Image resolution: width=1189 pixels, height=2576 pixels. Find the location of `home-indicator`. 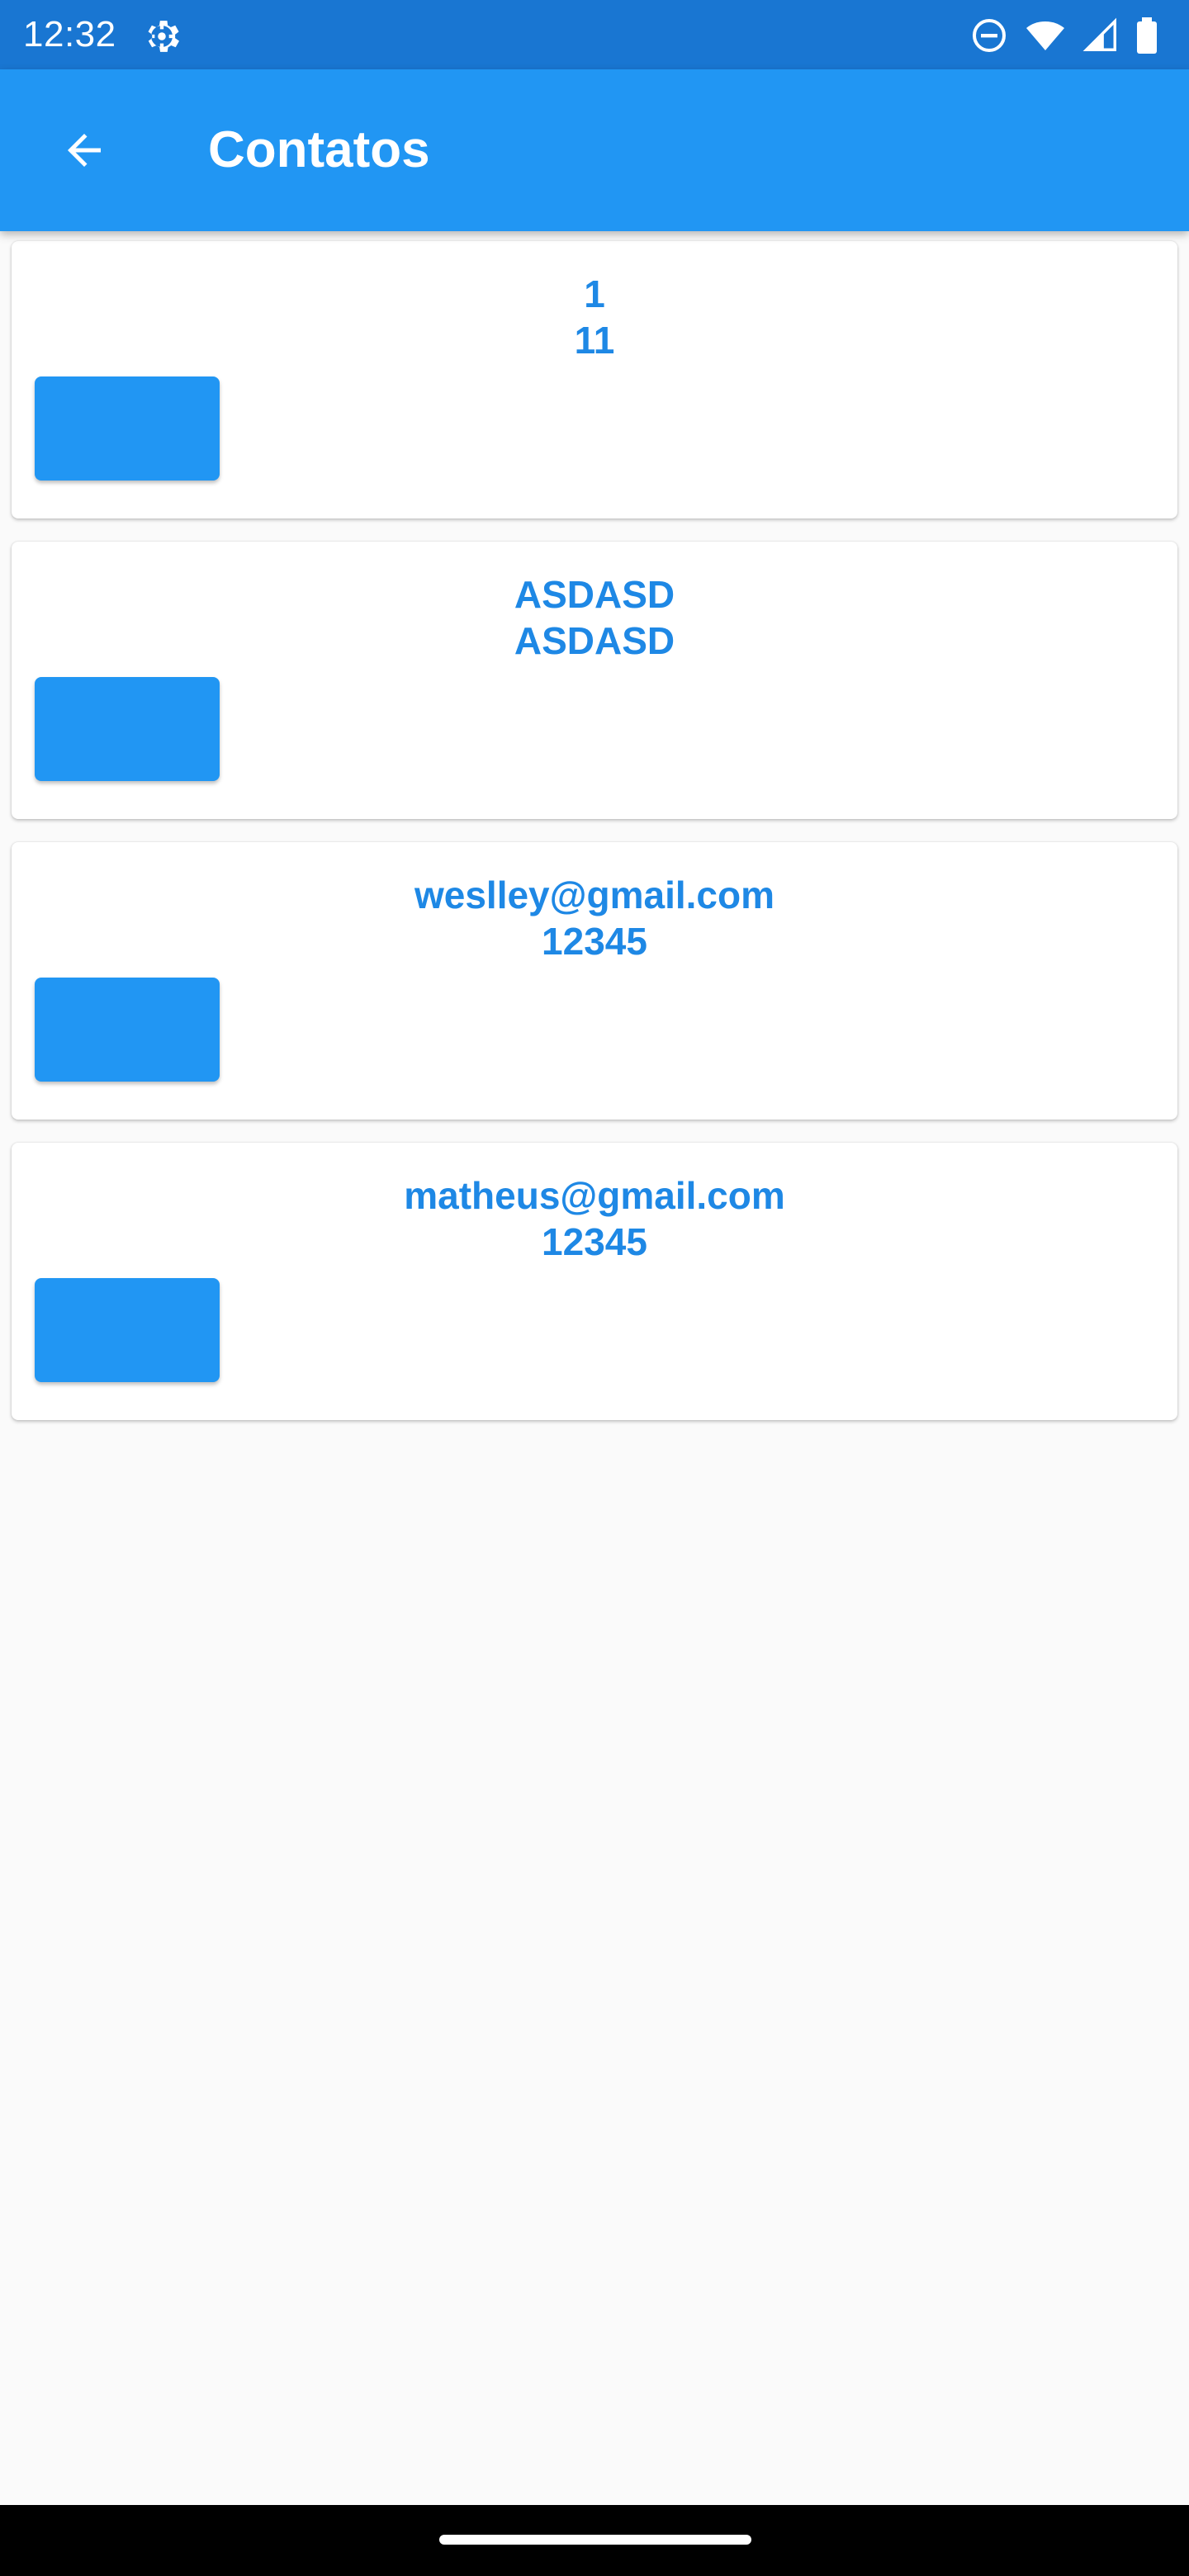

home-indicator is located at coordinates (595, 2540).